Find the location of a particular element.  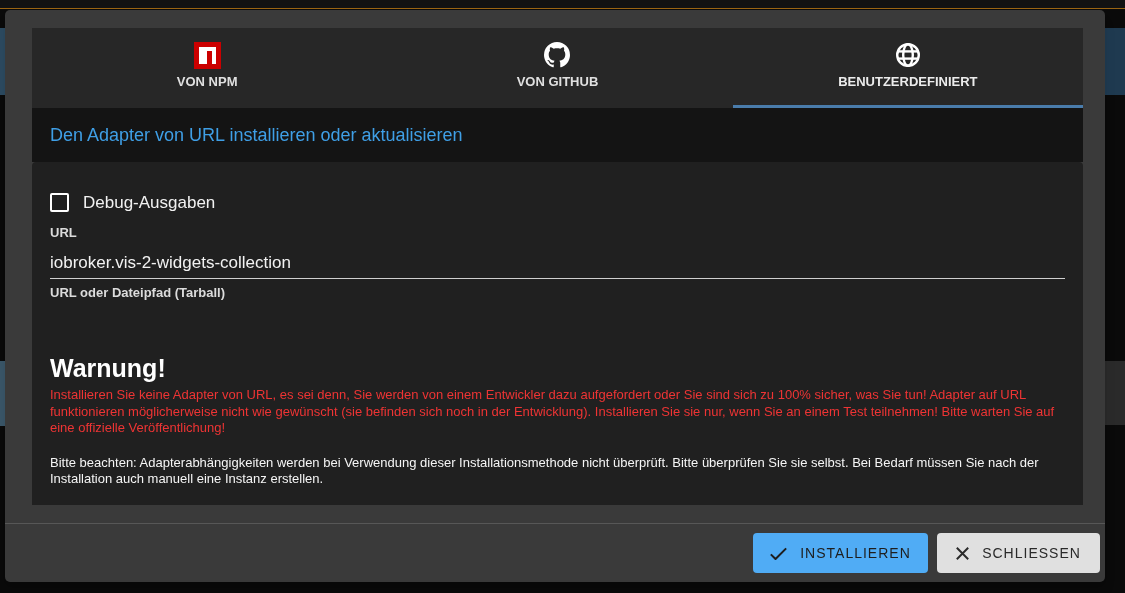

helper-text: URL oder Dateipfad (Tarball) is located at coordinates (138, 293).